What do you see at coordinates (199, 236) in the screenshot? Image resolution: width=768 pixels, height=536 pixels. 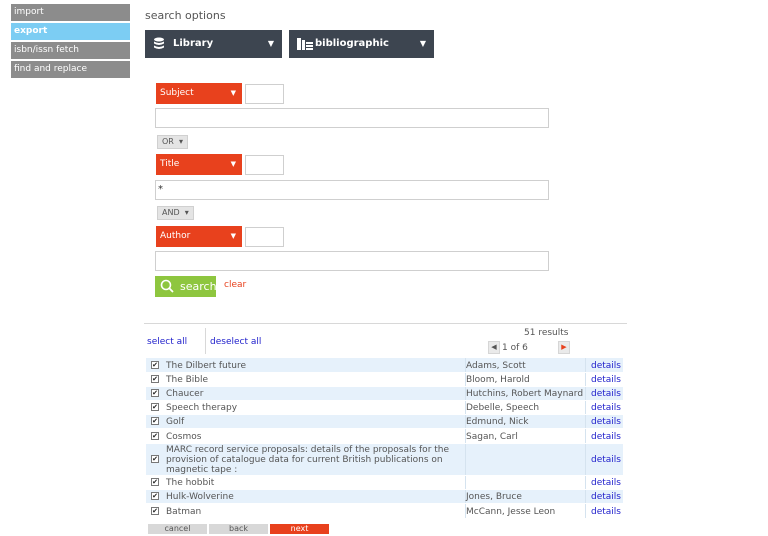 I see `field-select-author: Author ▼` at bounding box center [199, 236].